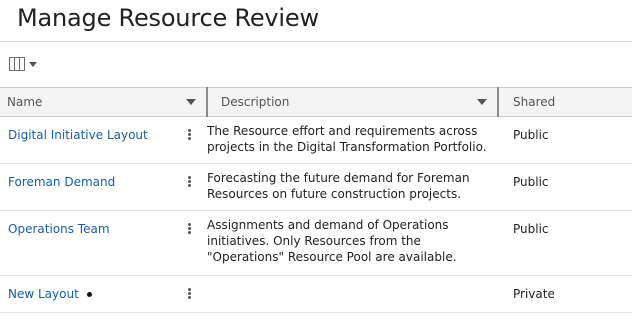 The height and width of the screenshot is (319, 632). I want to click on name-cell: Digital Initiative Layout, so click(103, 140).